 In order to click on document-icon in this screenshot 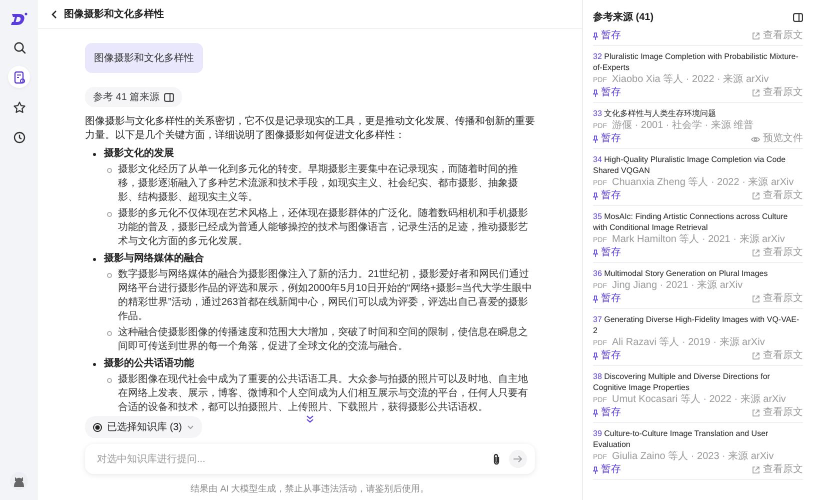, I will do `click(19, 77)`.